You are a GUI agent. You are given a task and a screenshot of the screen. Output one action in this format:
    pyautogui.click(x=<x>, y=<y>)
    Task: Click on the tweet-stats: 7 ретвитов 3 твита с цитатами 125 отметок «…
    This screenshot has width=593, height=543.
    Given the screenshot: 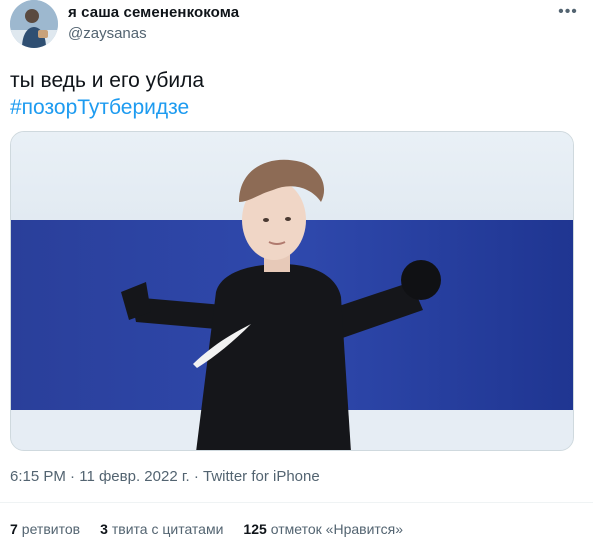 What is the action you would take?
    pyautogui.click(x=206, y=529)
    